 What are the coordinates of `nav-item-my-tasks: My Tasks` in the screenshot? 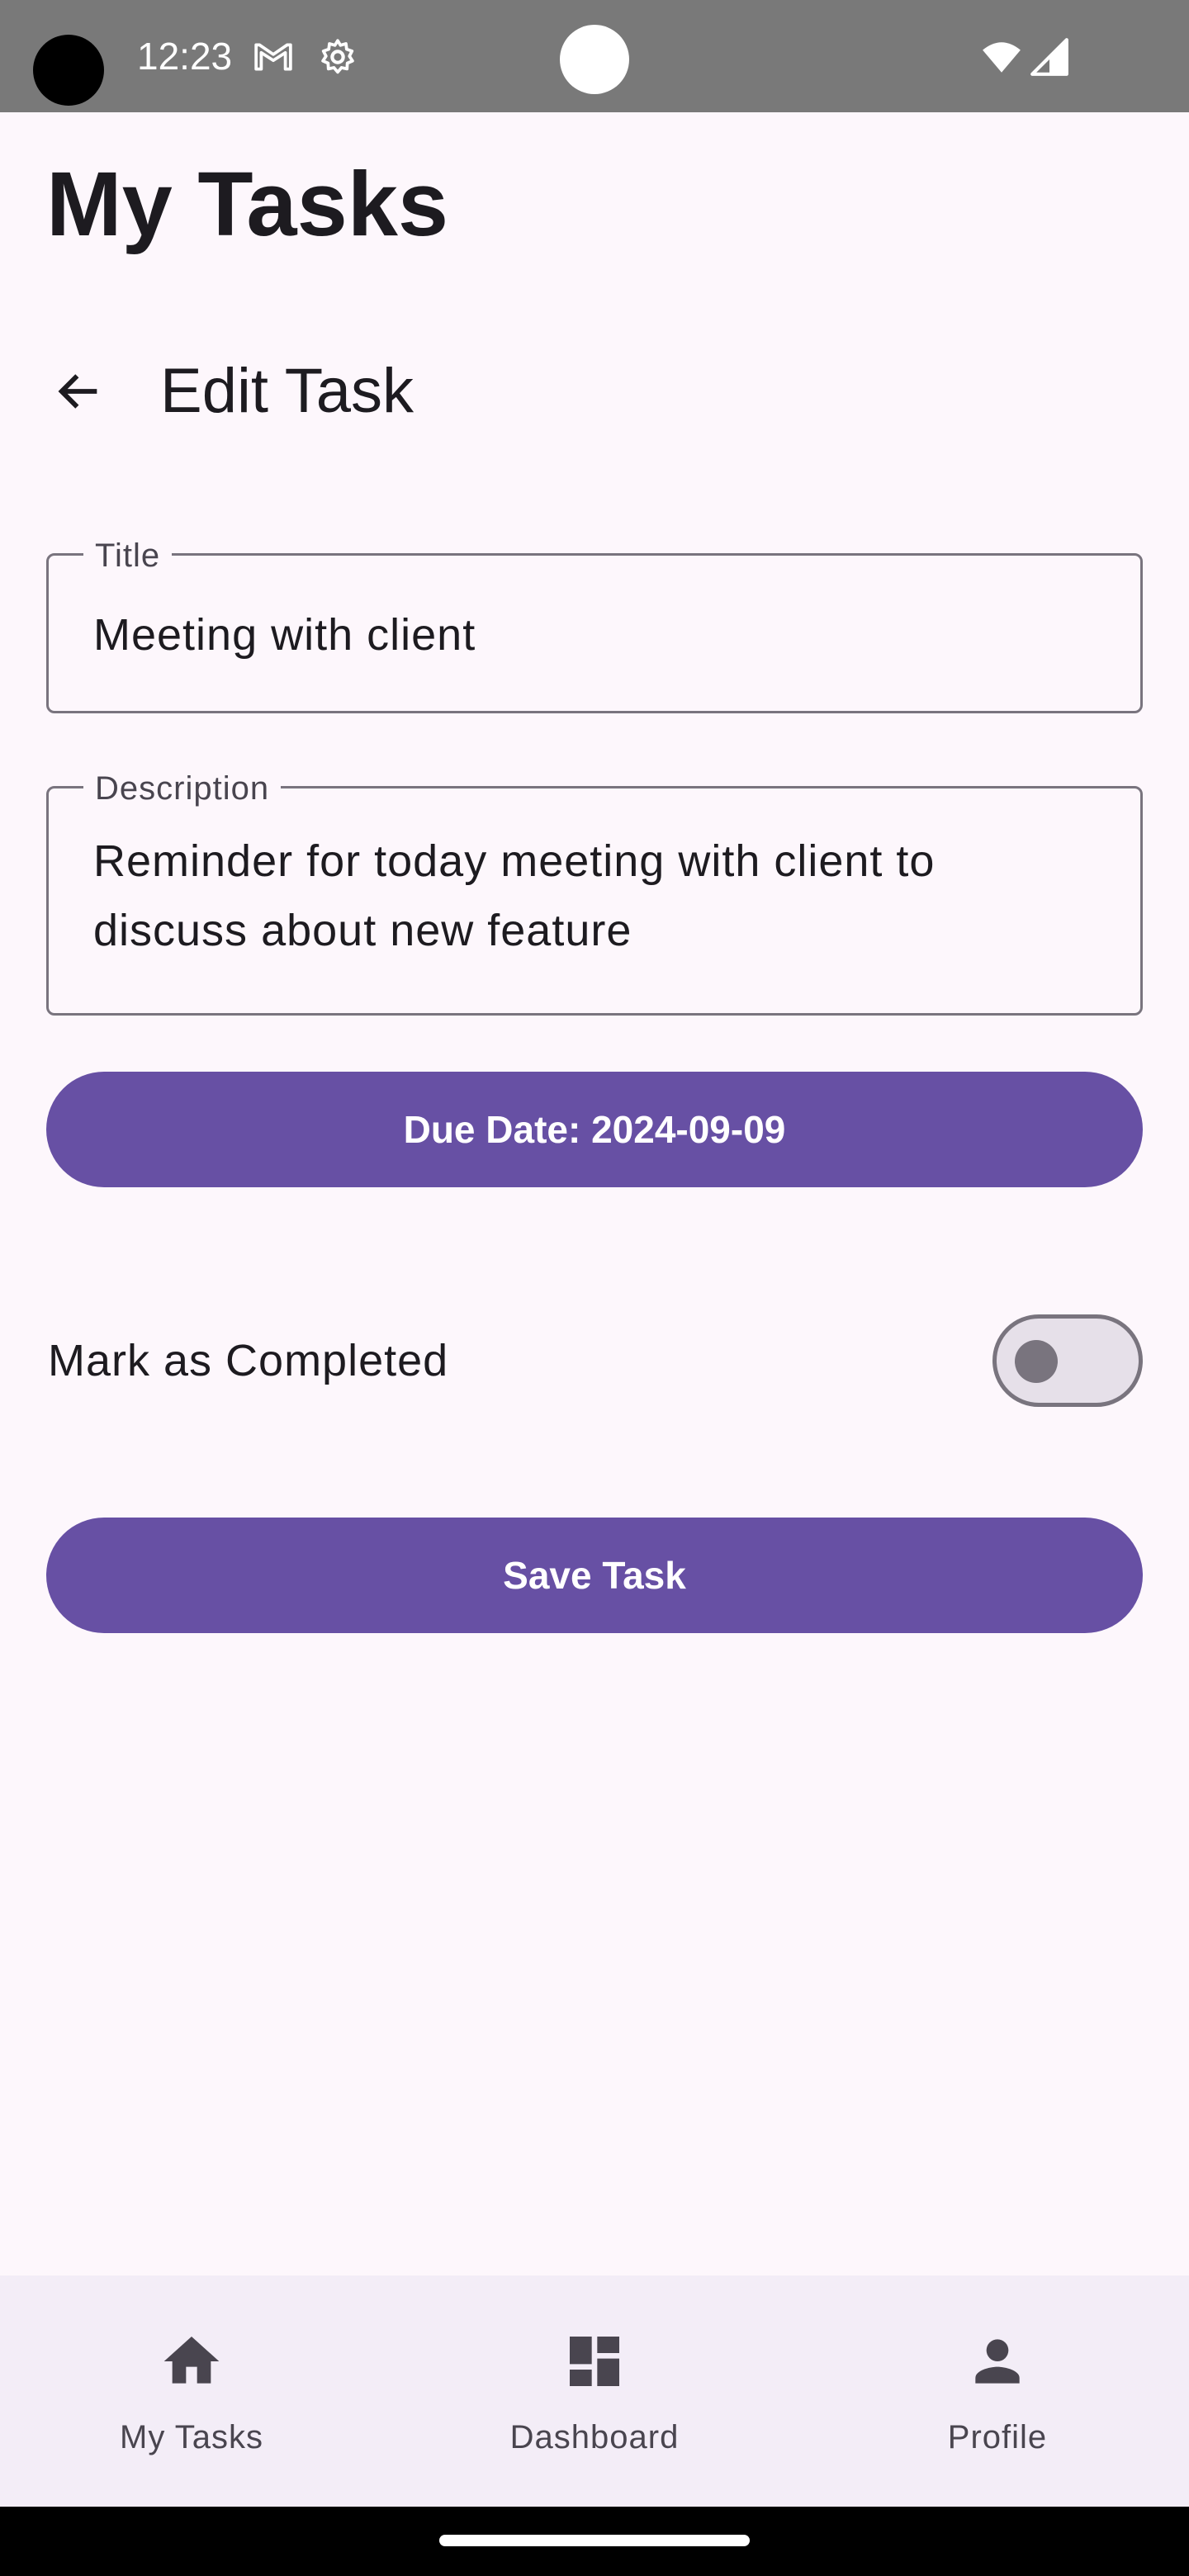 It's located at (191, 2391).